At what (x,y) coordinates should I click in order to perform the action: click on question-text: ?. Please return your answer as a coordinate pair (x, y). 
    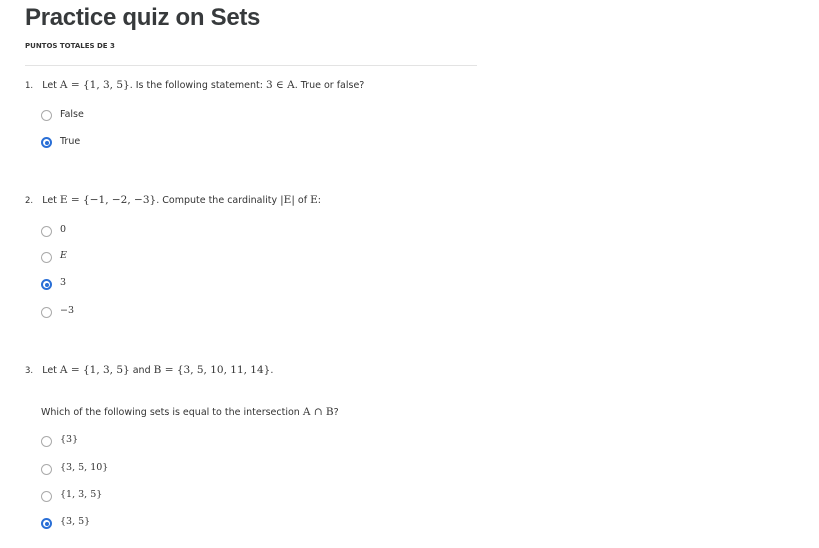
    Looking at the image, I should click on (336, 412).